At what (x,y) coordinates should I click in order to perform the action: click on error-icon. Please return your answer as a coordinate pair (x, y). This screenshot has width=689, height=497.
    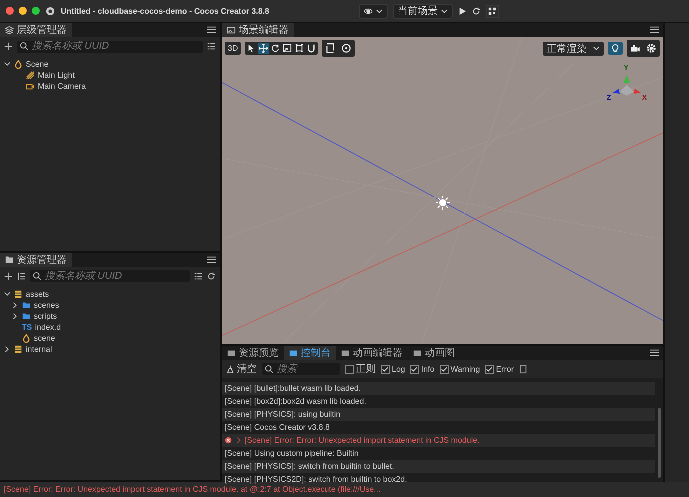
    Looking at the image, I should click on (228, 440).